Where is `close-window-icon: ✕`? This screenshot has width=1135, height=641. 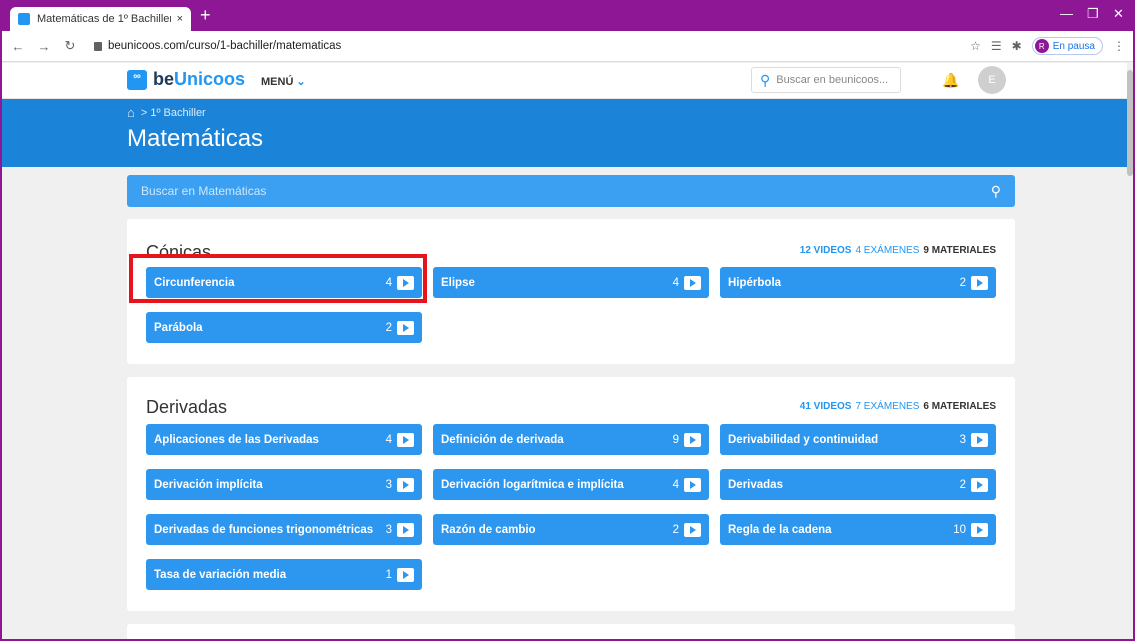 close-window-icon: ✕ is located at coordinates (1118, 14).